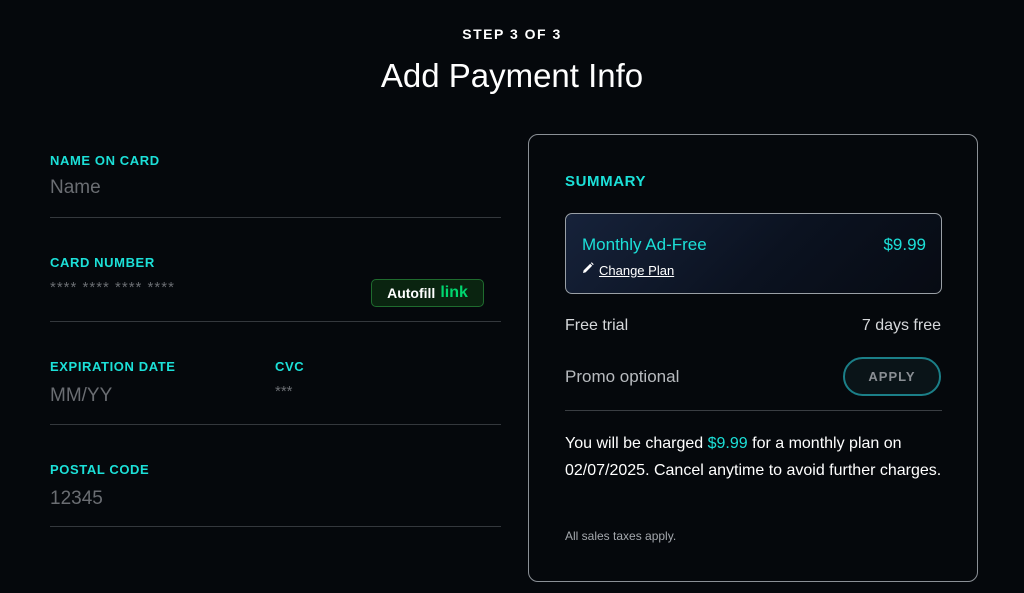 The height and width of the screenshot is (593, 1024). I want to click on charge-prefix: You will be charged, so click(636, 443).